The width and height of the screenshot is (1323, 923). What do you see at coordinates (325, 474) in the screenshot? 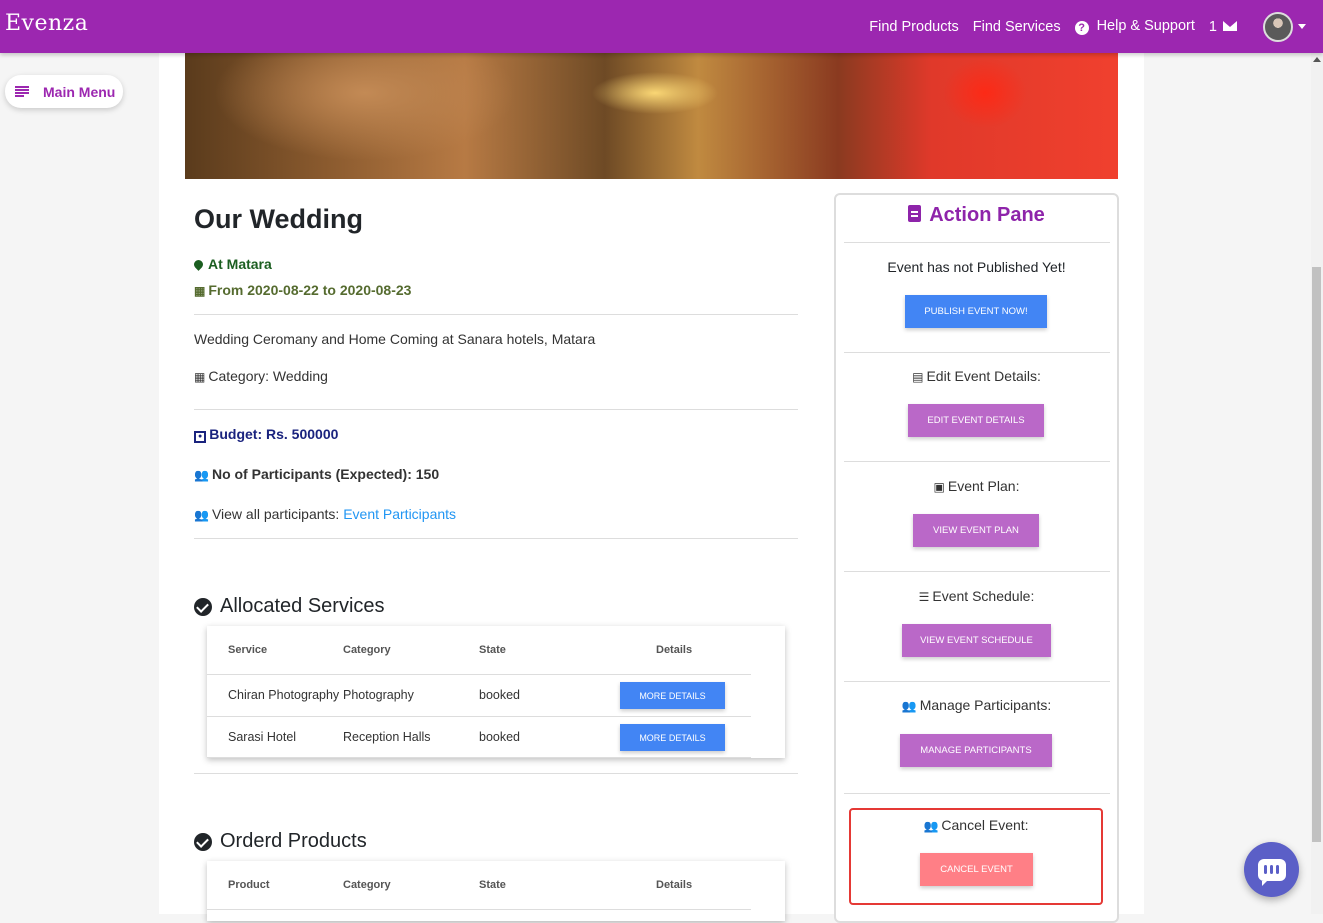
I see `event-participants-text: No of Participants (Expected): 150` at bounding box center [325, 474].